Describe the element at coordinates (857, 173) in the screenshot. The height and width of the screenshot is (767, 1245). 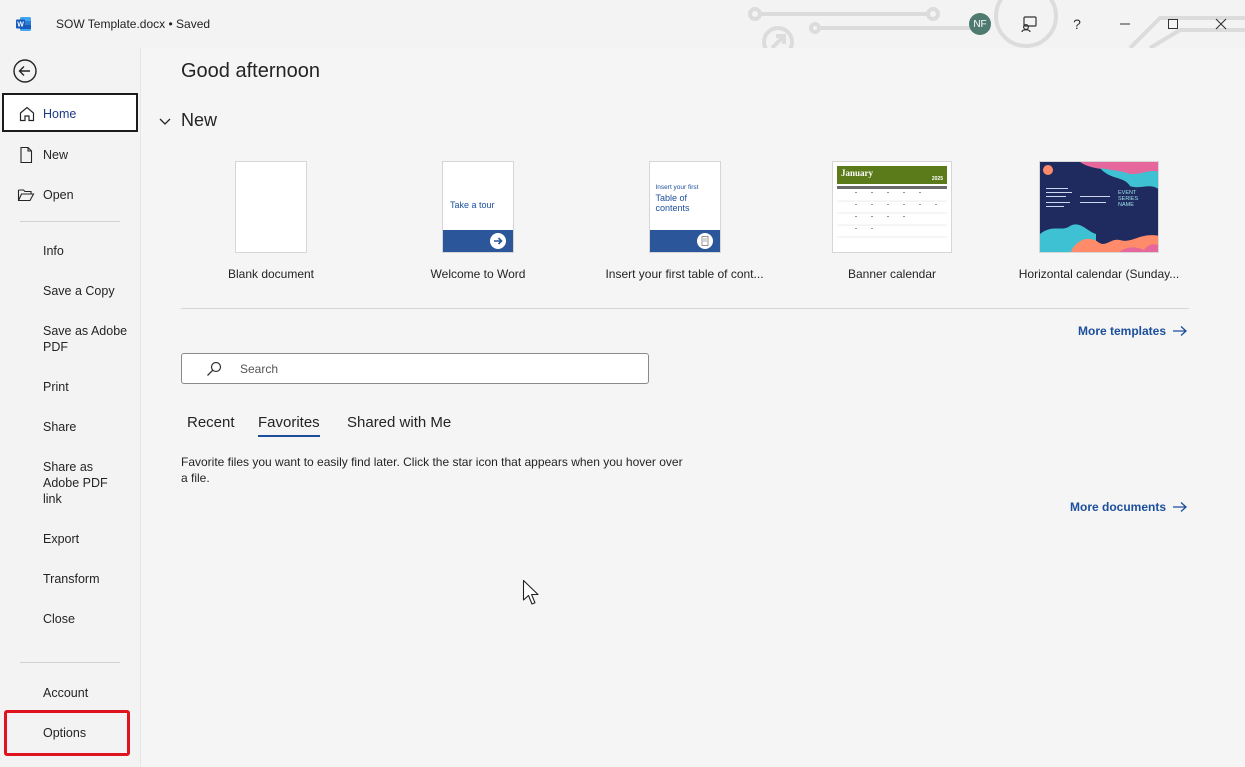
I see `calendar-month: January` at that location.